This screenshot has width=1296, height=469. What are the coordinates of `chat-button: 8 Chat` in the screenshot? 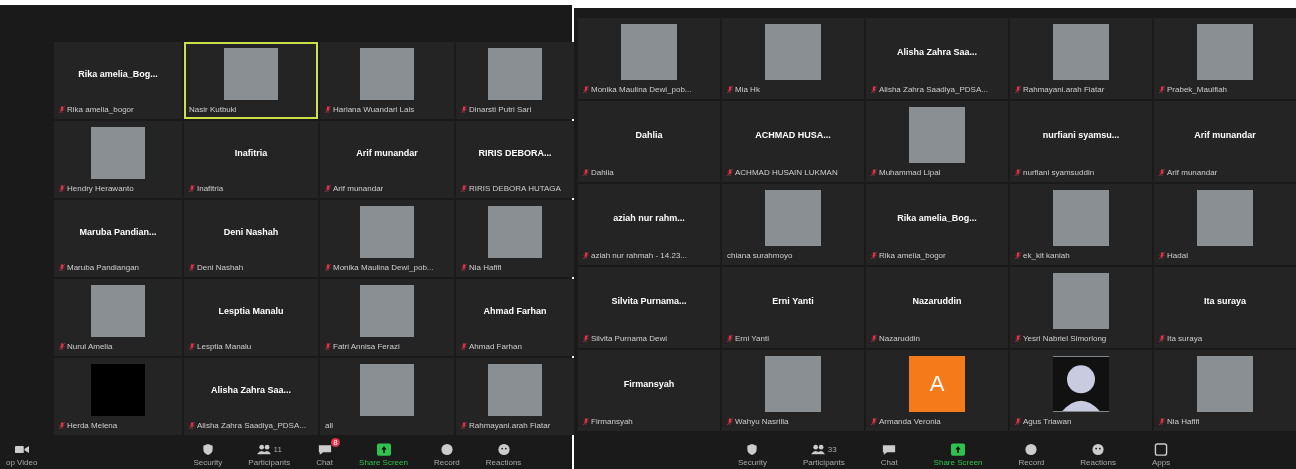 It's located at (325, 455).